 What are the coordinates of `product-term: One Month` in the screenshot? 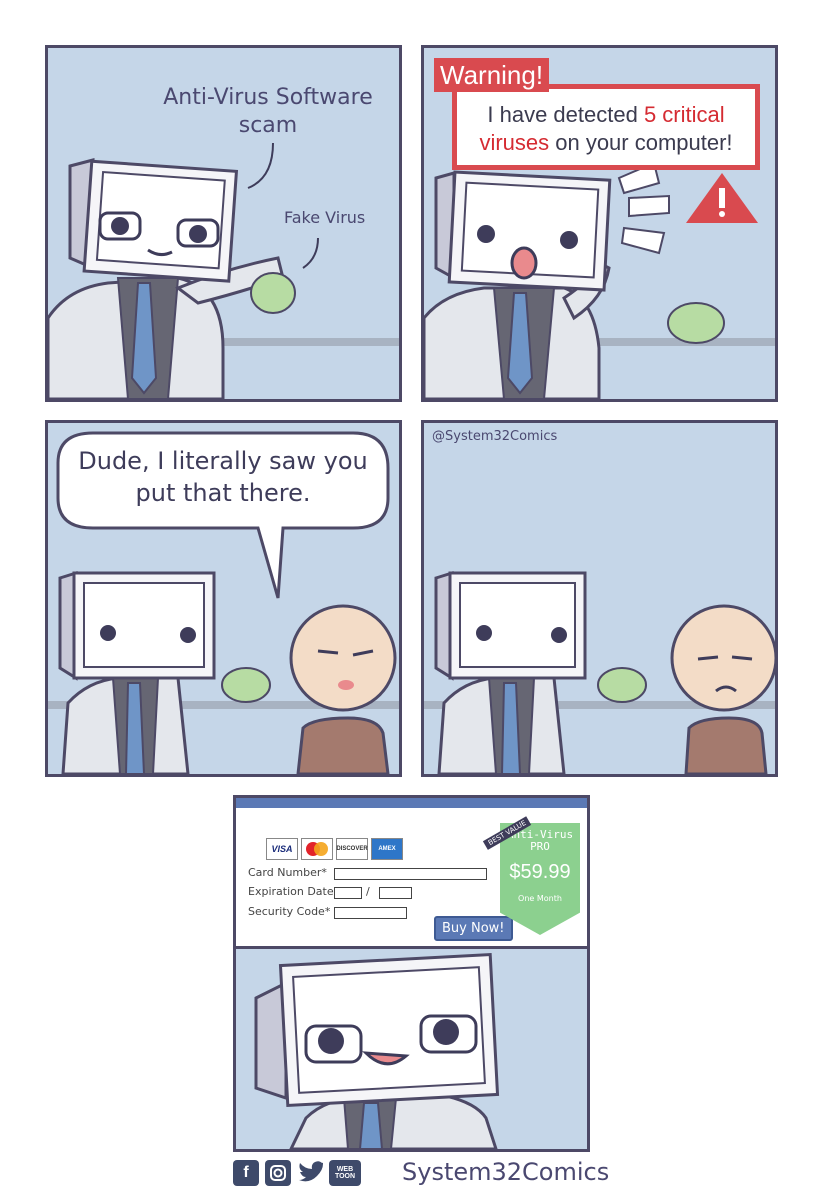 It's located at (540, 898).